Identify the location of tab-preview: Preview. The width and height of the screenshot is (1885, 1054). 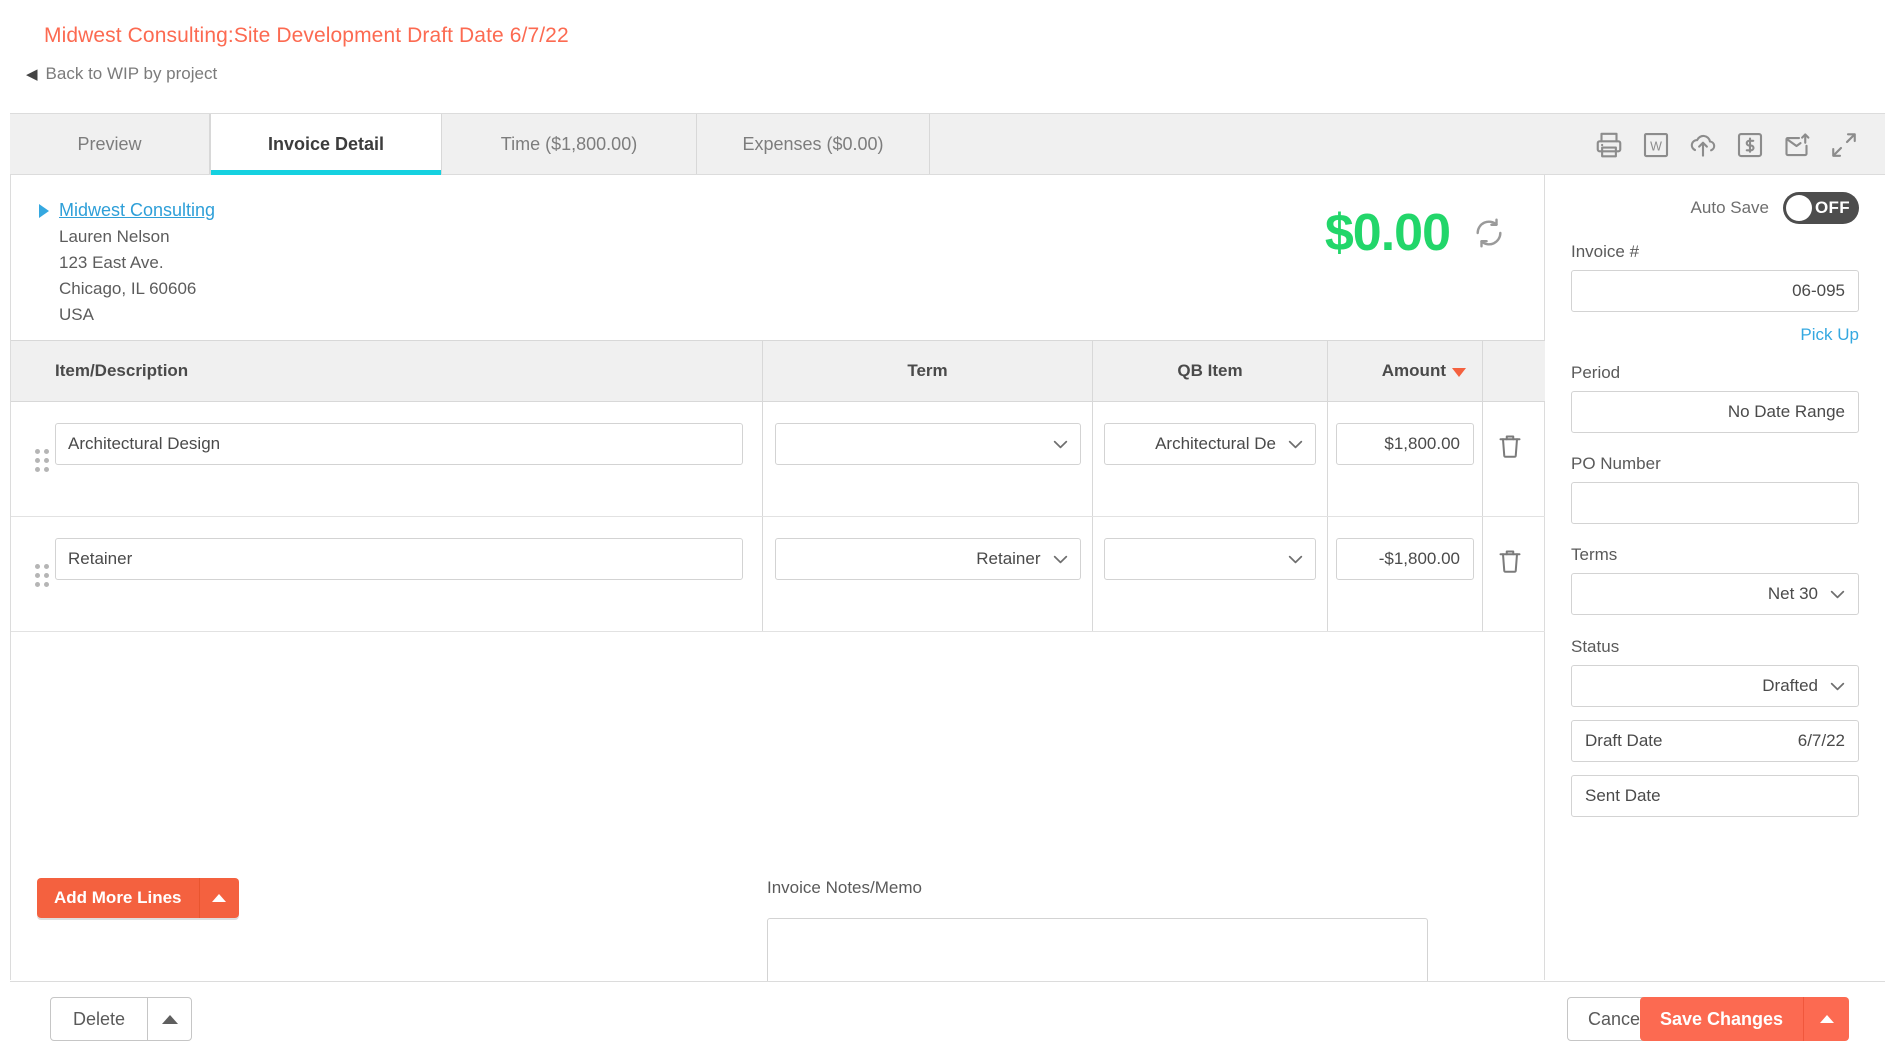
(110, 144).